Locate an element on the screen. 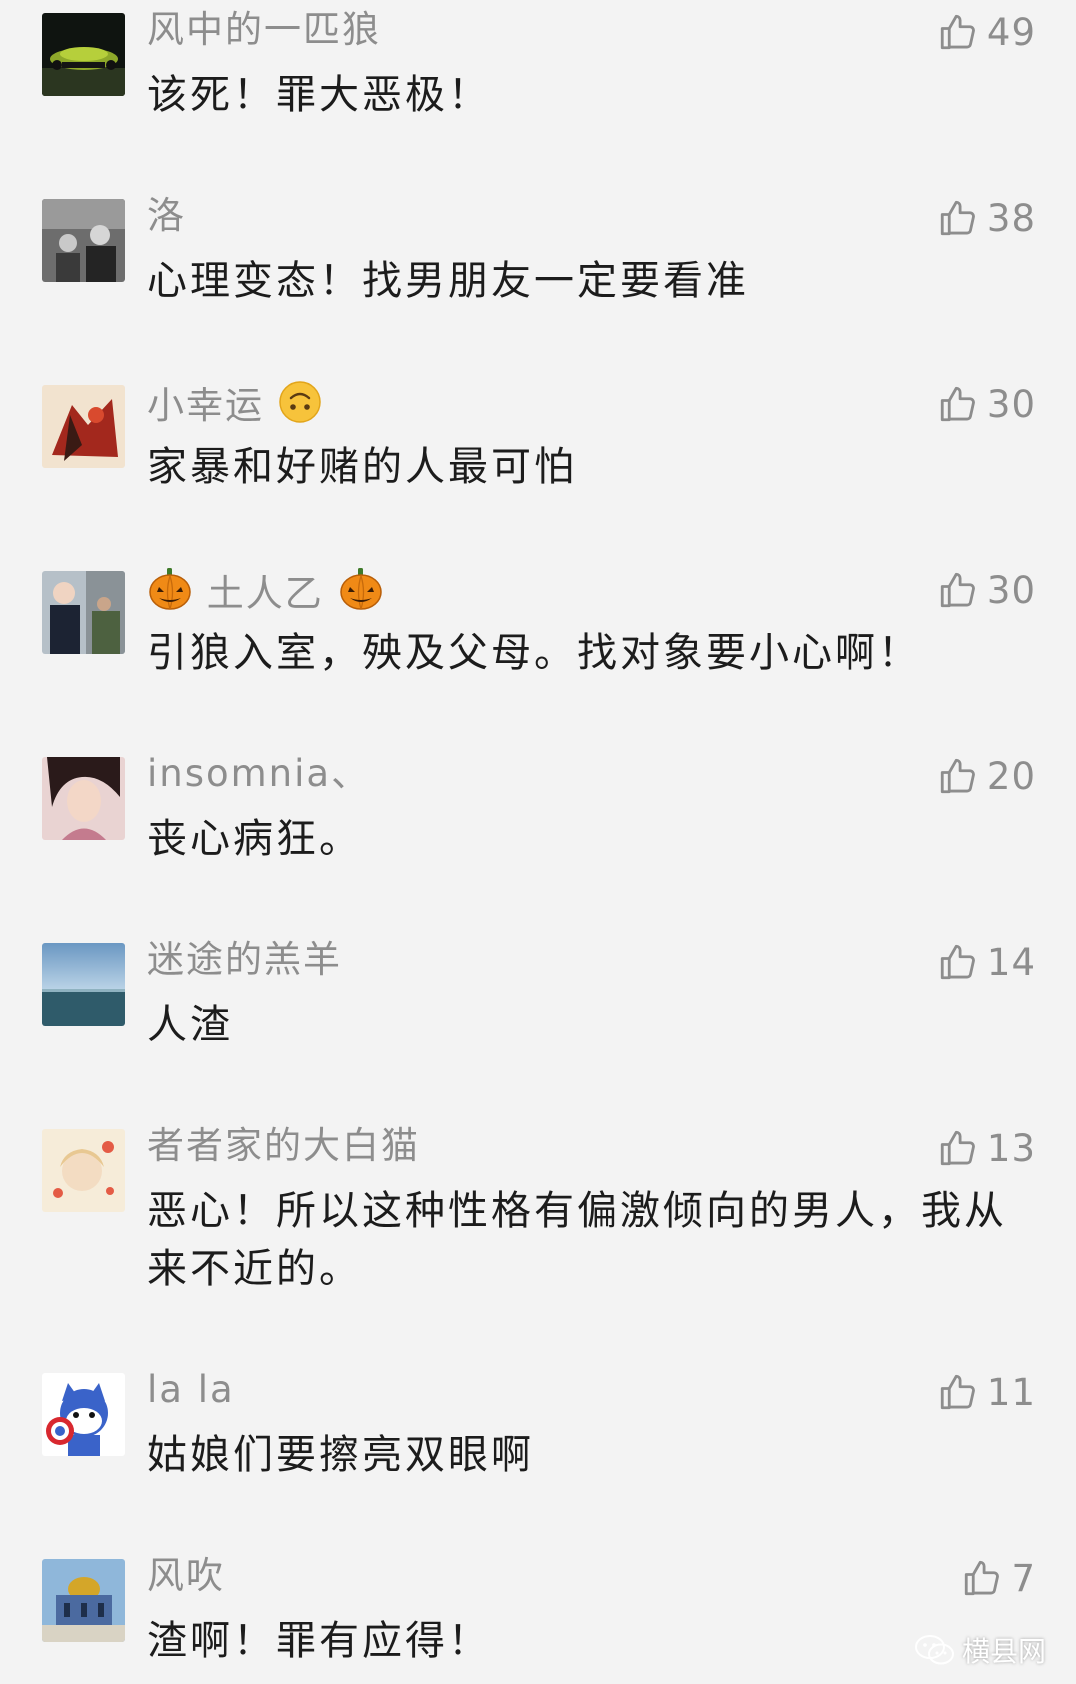 The height and width of the screenshot is (1684, 1076). like-button: 14 is located at coordinates (986, 962).